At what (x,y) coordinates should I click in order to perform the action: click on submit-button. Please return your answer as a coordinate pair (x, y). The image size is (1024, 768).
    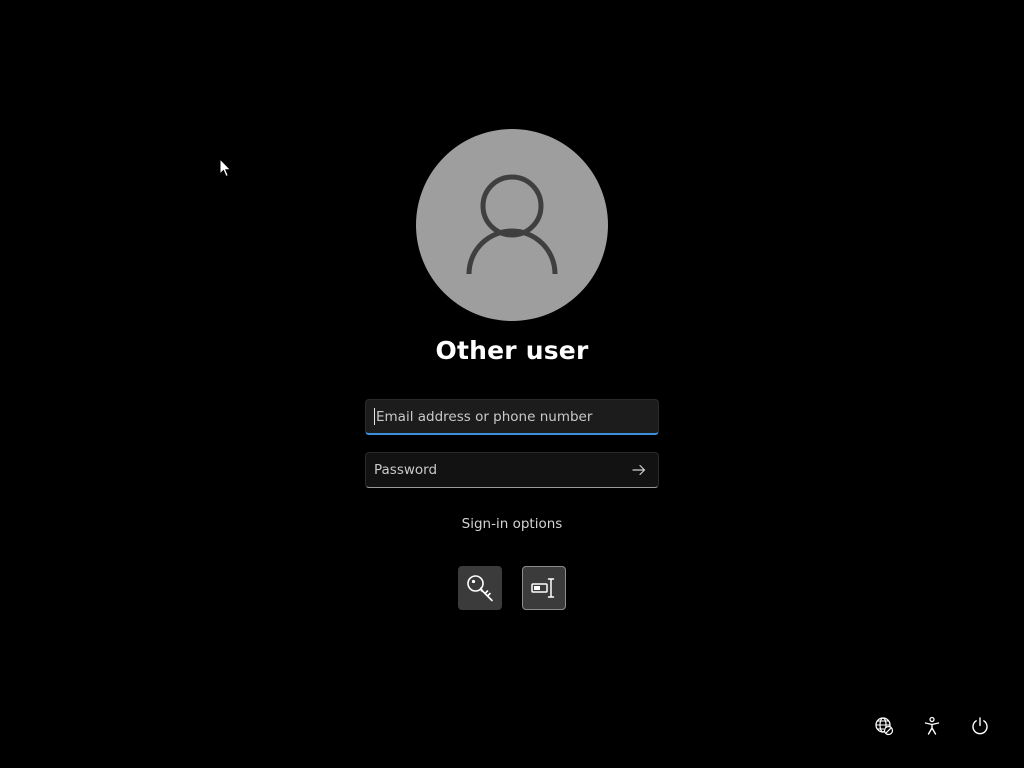
    Looking at the image, I should click on (639, 470).